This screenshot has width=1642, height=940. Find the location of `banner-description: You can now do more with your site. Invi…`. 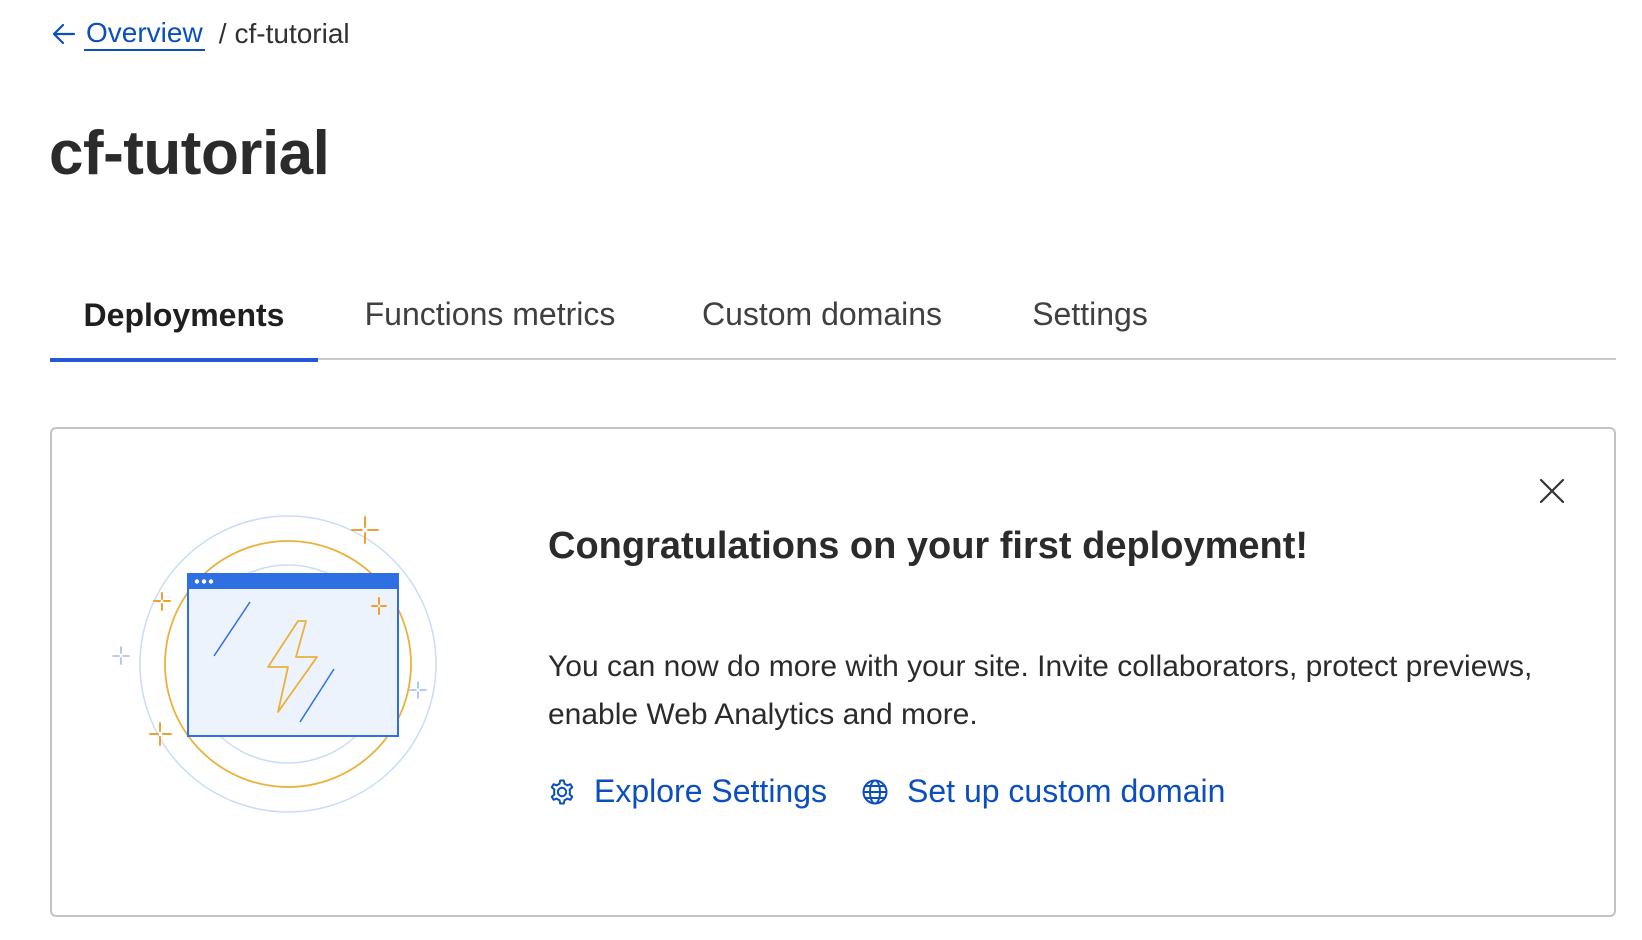

banner-description: You can now do more with your site. Invi… is located at coordinates (1040, 690).